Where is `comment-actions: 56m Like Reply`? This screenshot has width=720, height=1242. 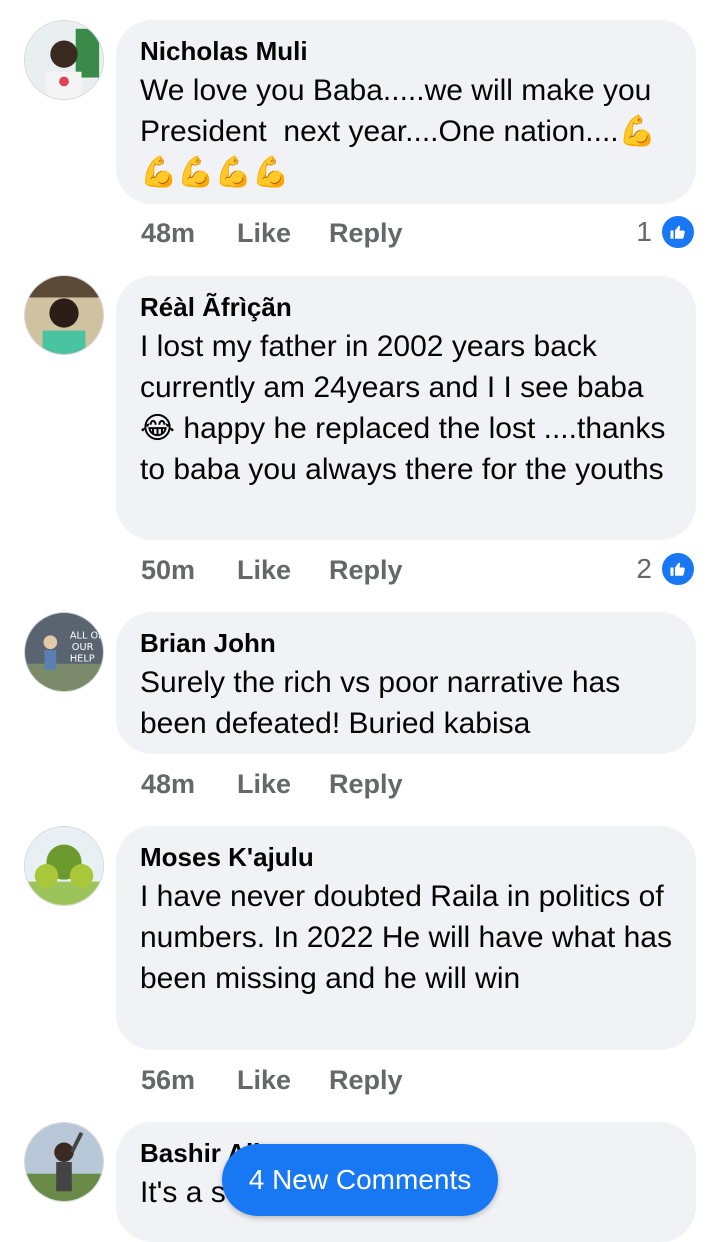 comment-actions: 56m Like Reply is located at coordinates (272, 1080).